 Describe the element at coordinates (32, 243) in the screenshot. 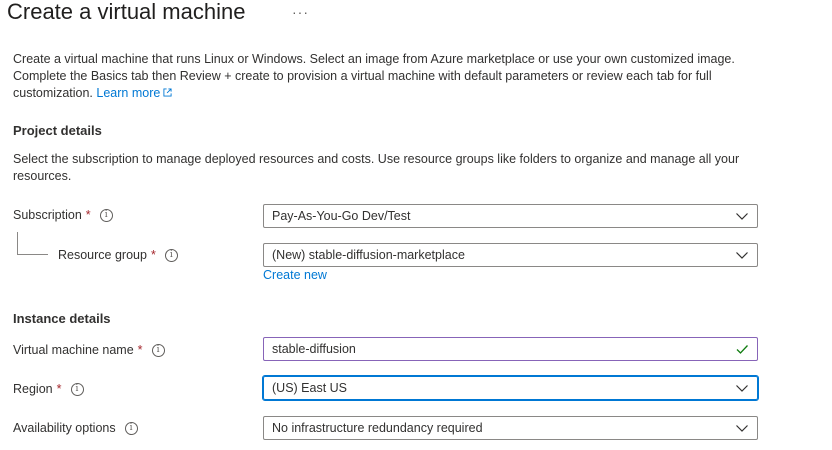

I see `tree-connector` at that location.